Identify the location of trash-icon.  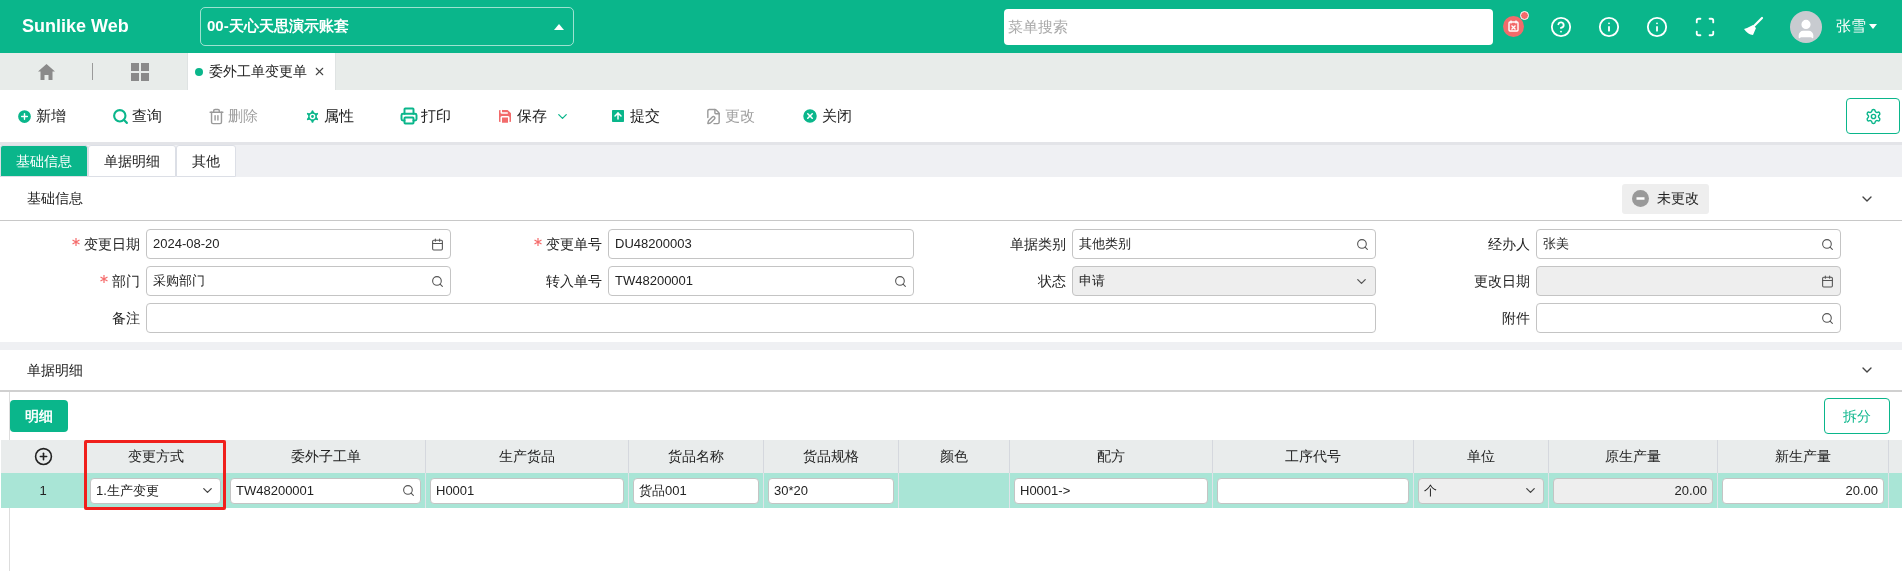
(216, 116).